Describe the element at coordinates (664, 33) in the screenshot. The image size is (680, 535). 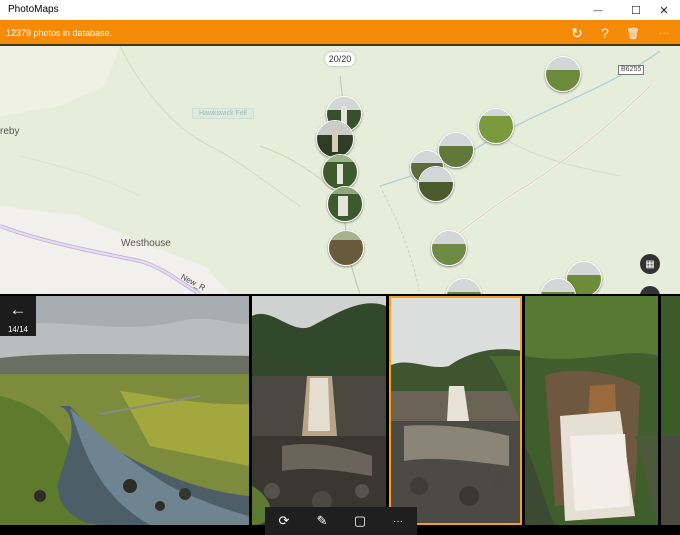
I see `more-icon: ···` at that location.